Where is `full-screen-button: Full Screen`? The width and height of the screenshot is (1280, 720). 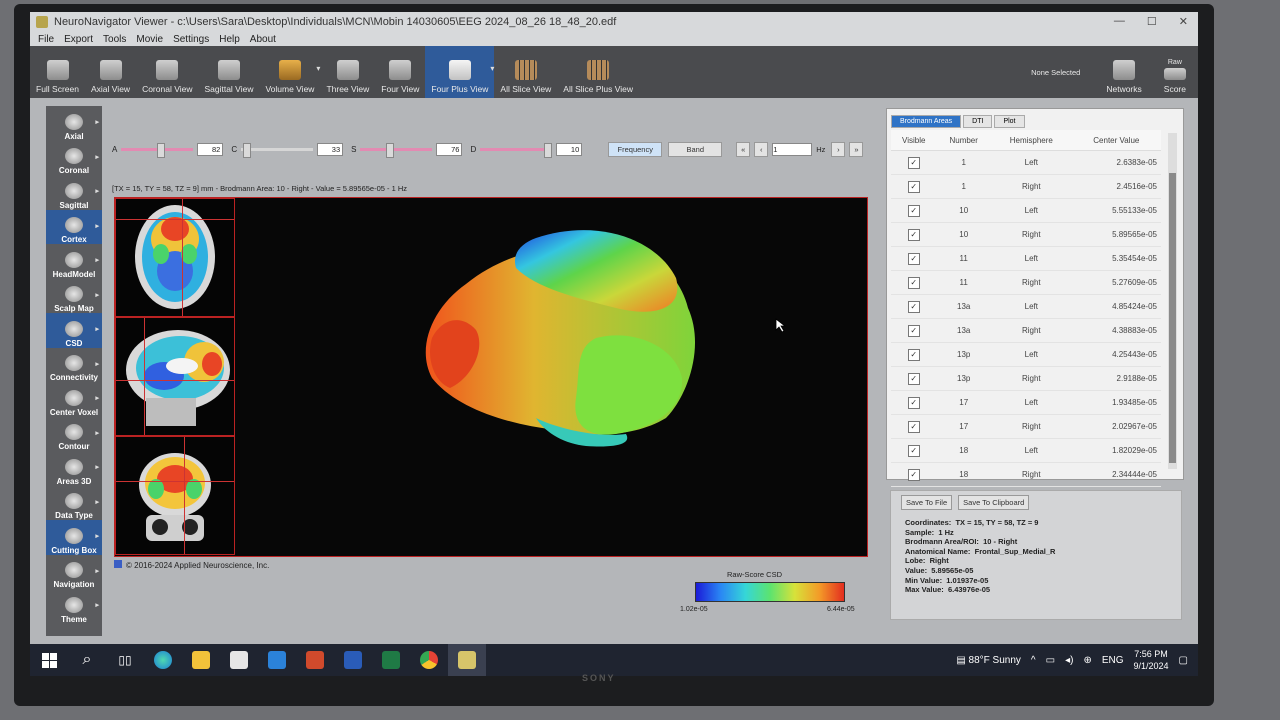
full-screen-button: Full Screen is located at coordinates (57, 72).